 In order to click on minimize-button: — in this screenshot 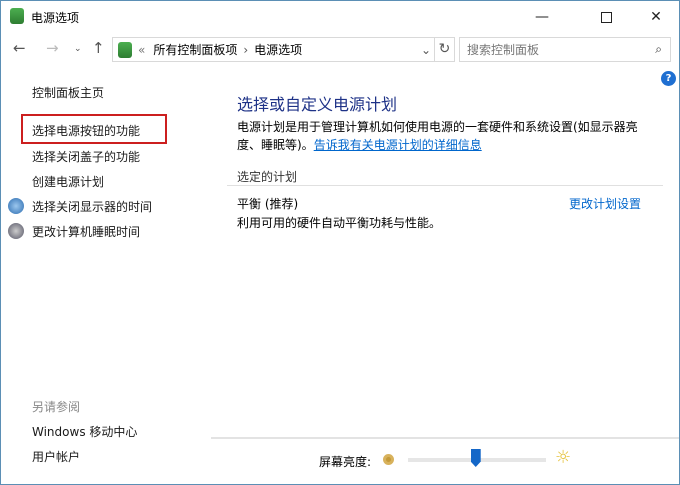, I will do `click(542, 17)`.